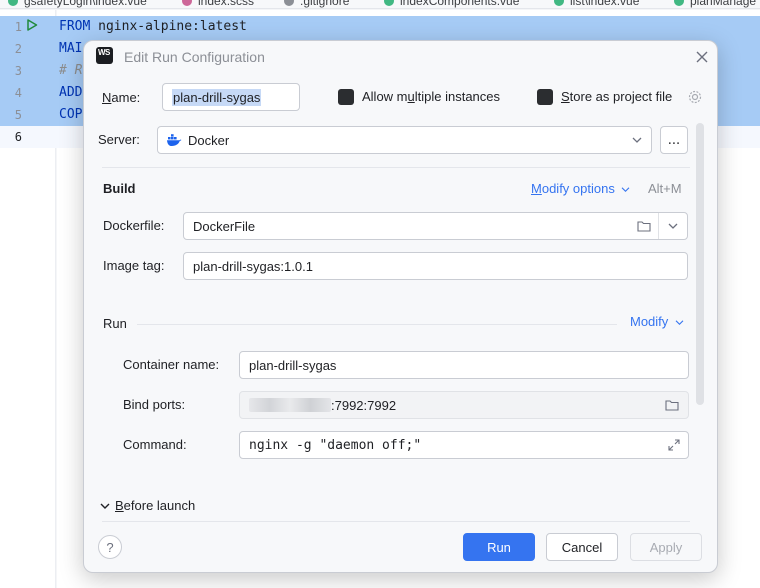  Describe the element at coordinates (316, 4) in the screenshot. I see `editor-tab: .gitignore` at that location.